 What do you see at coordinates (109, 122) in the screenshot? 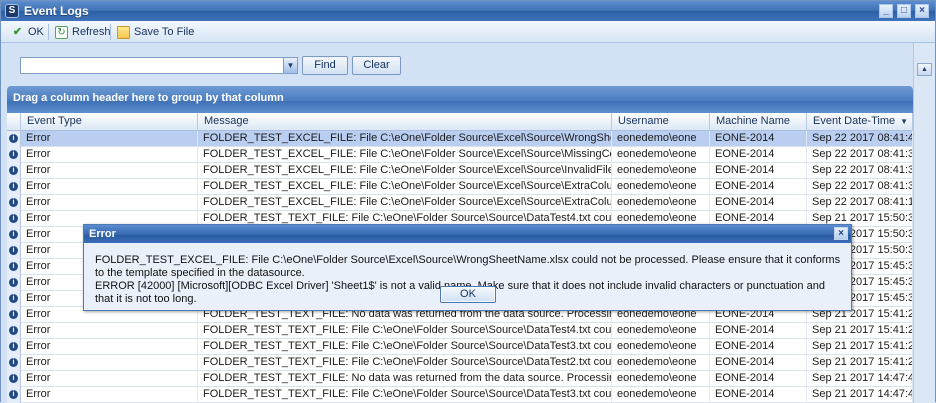
I see `column-header-event-type: Event Type` at bounding box center [109, 122].